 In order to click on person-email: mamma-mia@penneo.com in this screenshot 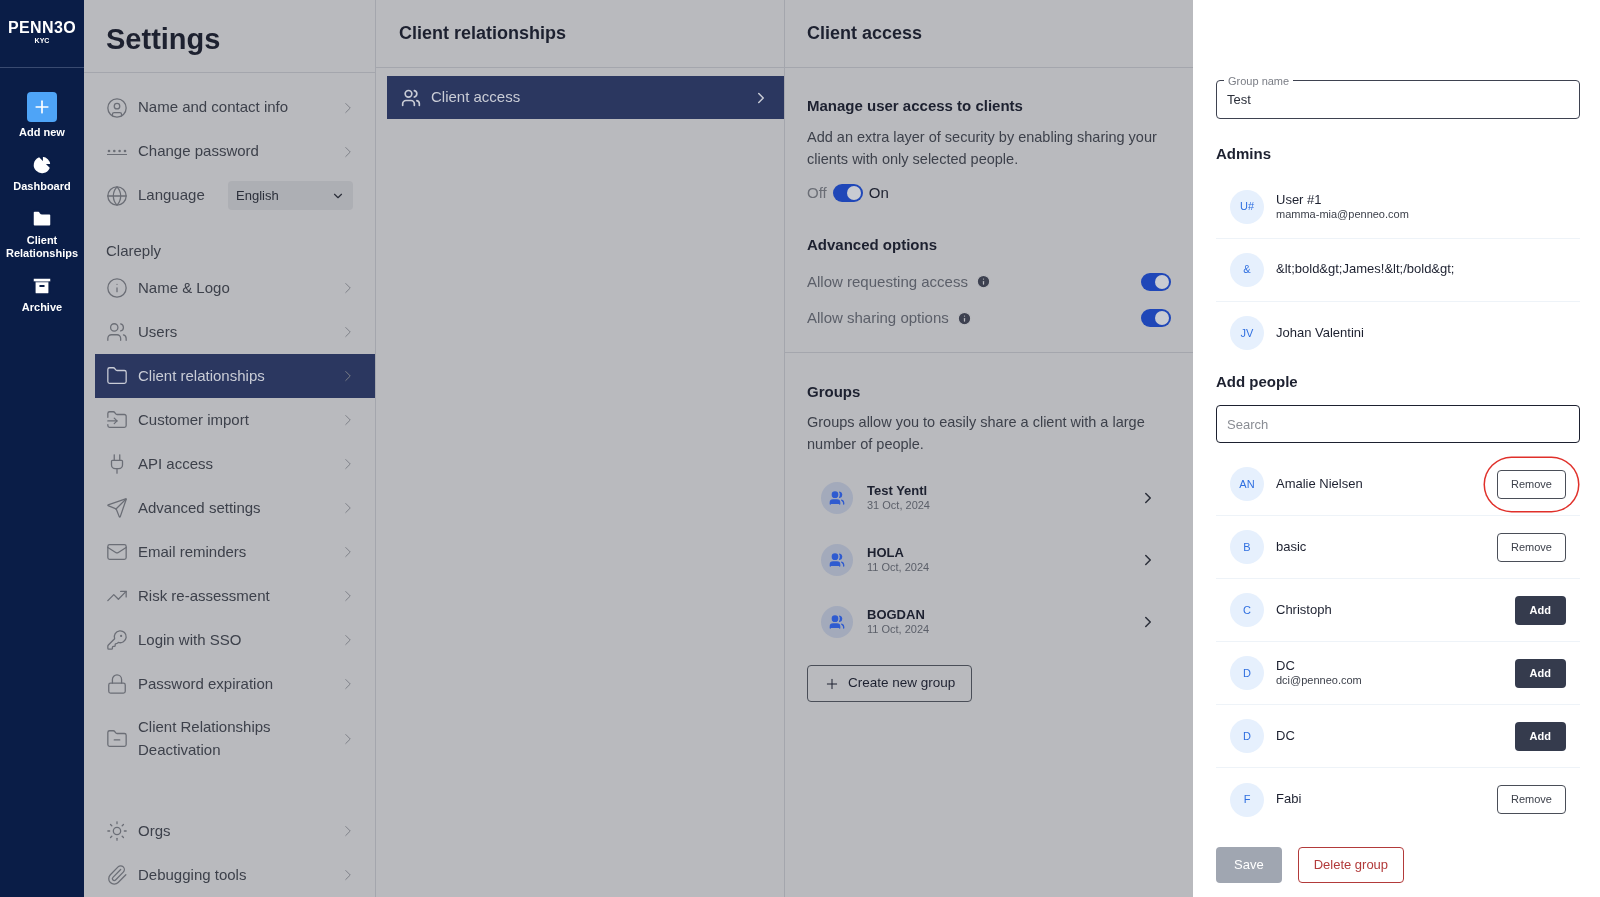, I will do `click(1342, 214)`.